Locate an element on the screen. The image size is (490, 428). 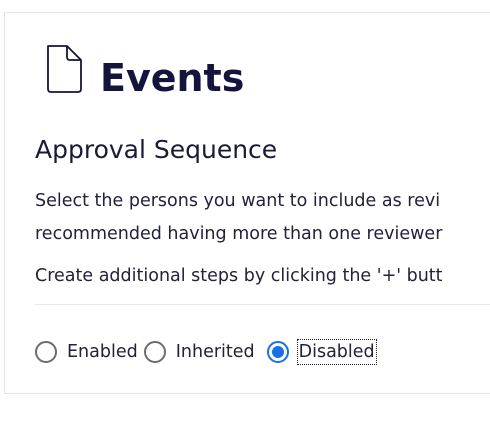
radio-label-inherited: Inherited is located at coordinates (215, 352).